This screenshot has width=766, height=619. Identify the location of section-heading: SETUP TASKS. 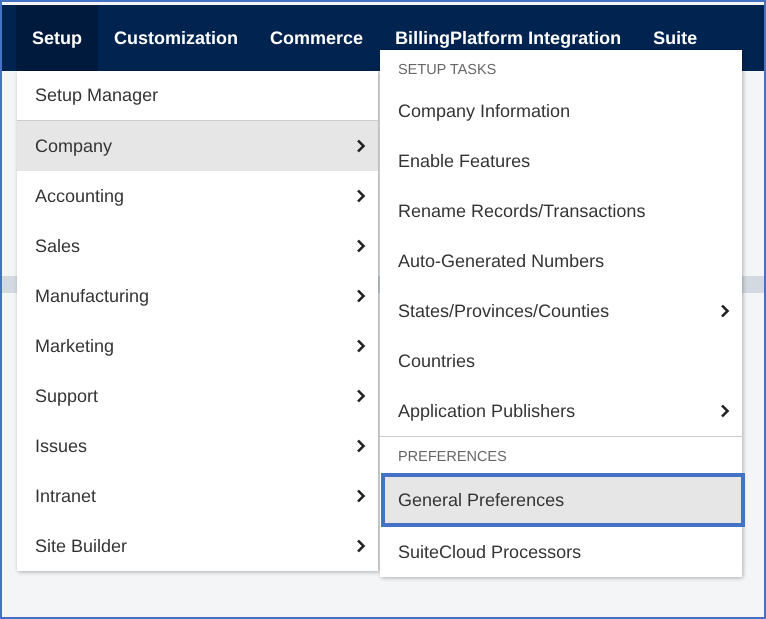
(447, 70).